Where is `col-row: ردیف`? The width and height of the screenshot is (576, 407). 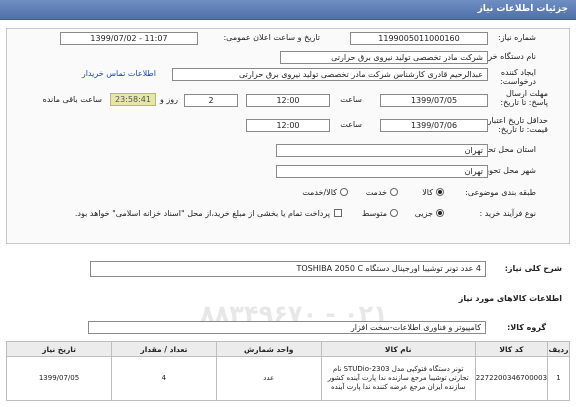 col-row: ردیف is located at coordinates (558, 349).